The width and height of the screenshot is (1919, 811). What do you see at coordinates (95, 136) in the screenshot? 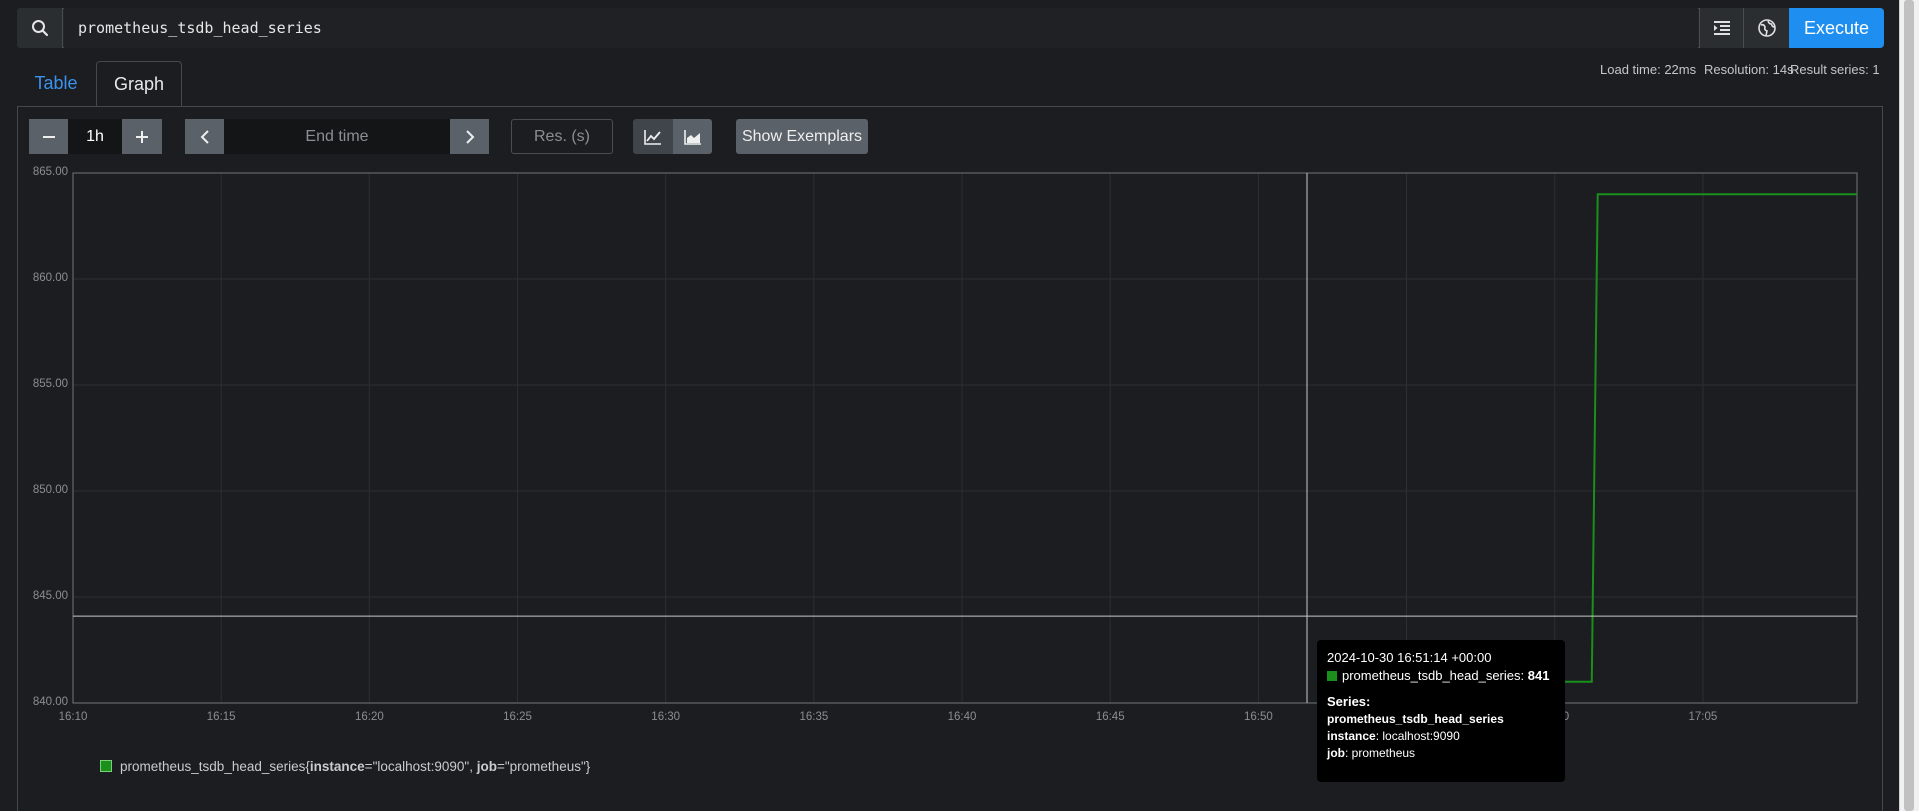
I see `range-input: 1h` at bounding box center [95, 136].